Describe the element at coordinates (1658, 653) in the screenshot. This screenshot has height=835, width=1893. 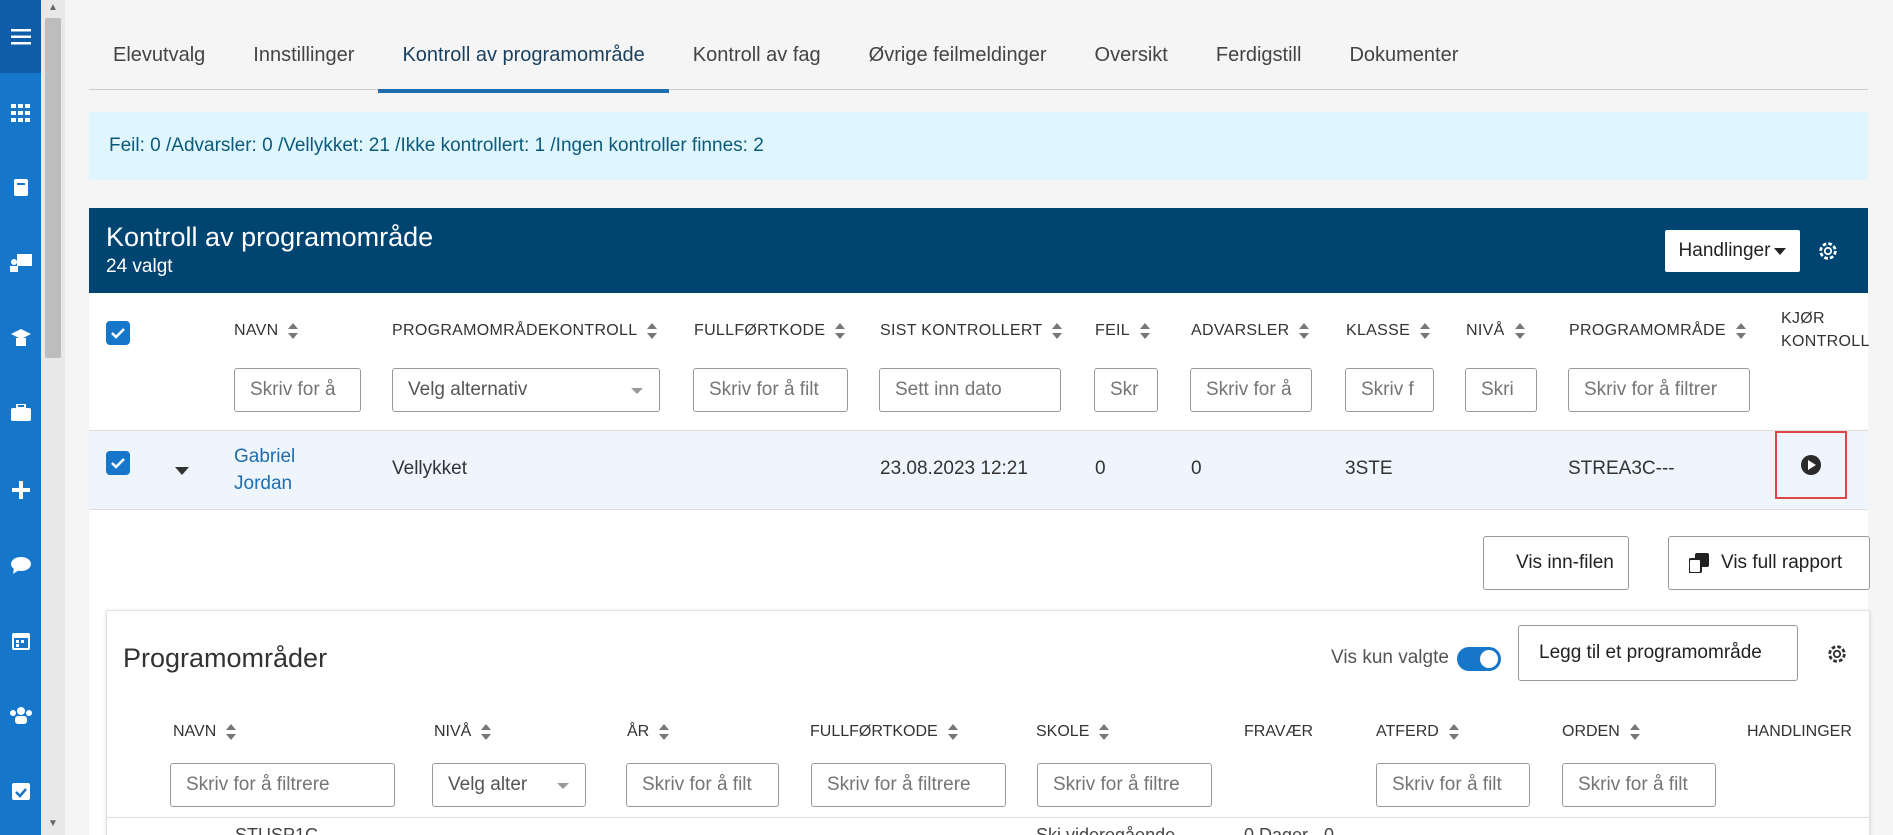
I see `add-program-button: Legg til et programområde` at that location.